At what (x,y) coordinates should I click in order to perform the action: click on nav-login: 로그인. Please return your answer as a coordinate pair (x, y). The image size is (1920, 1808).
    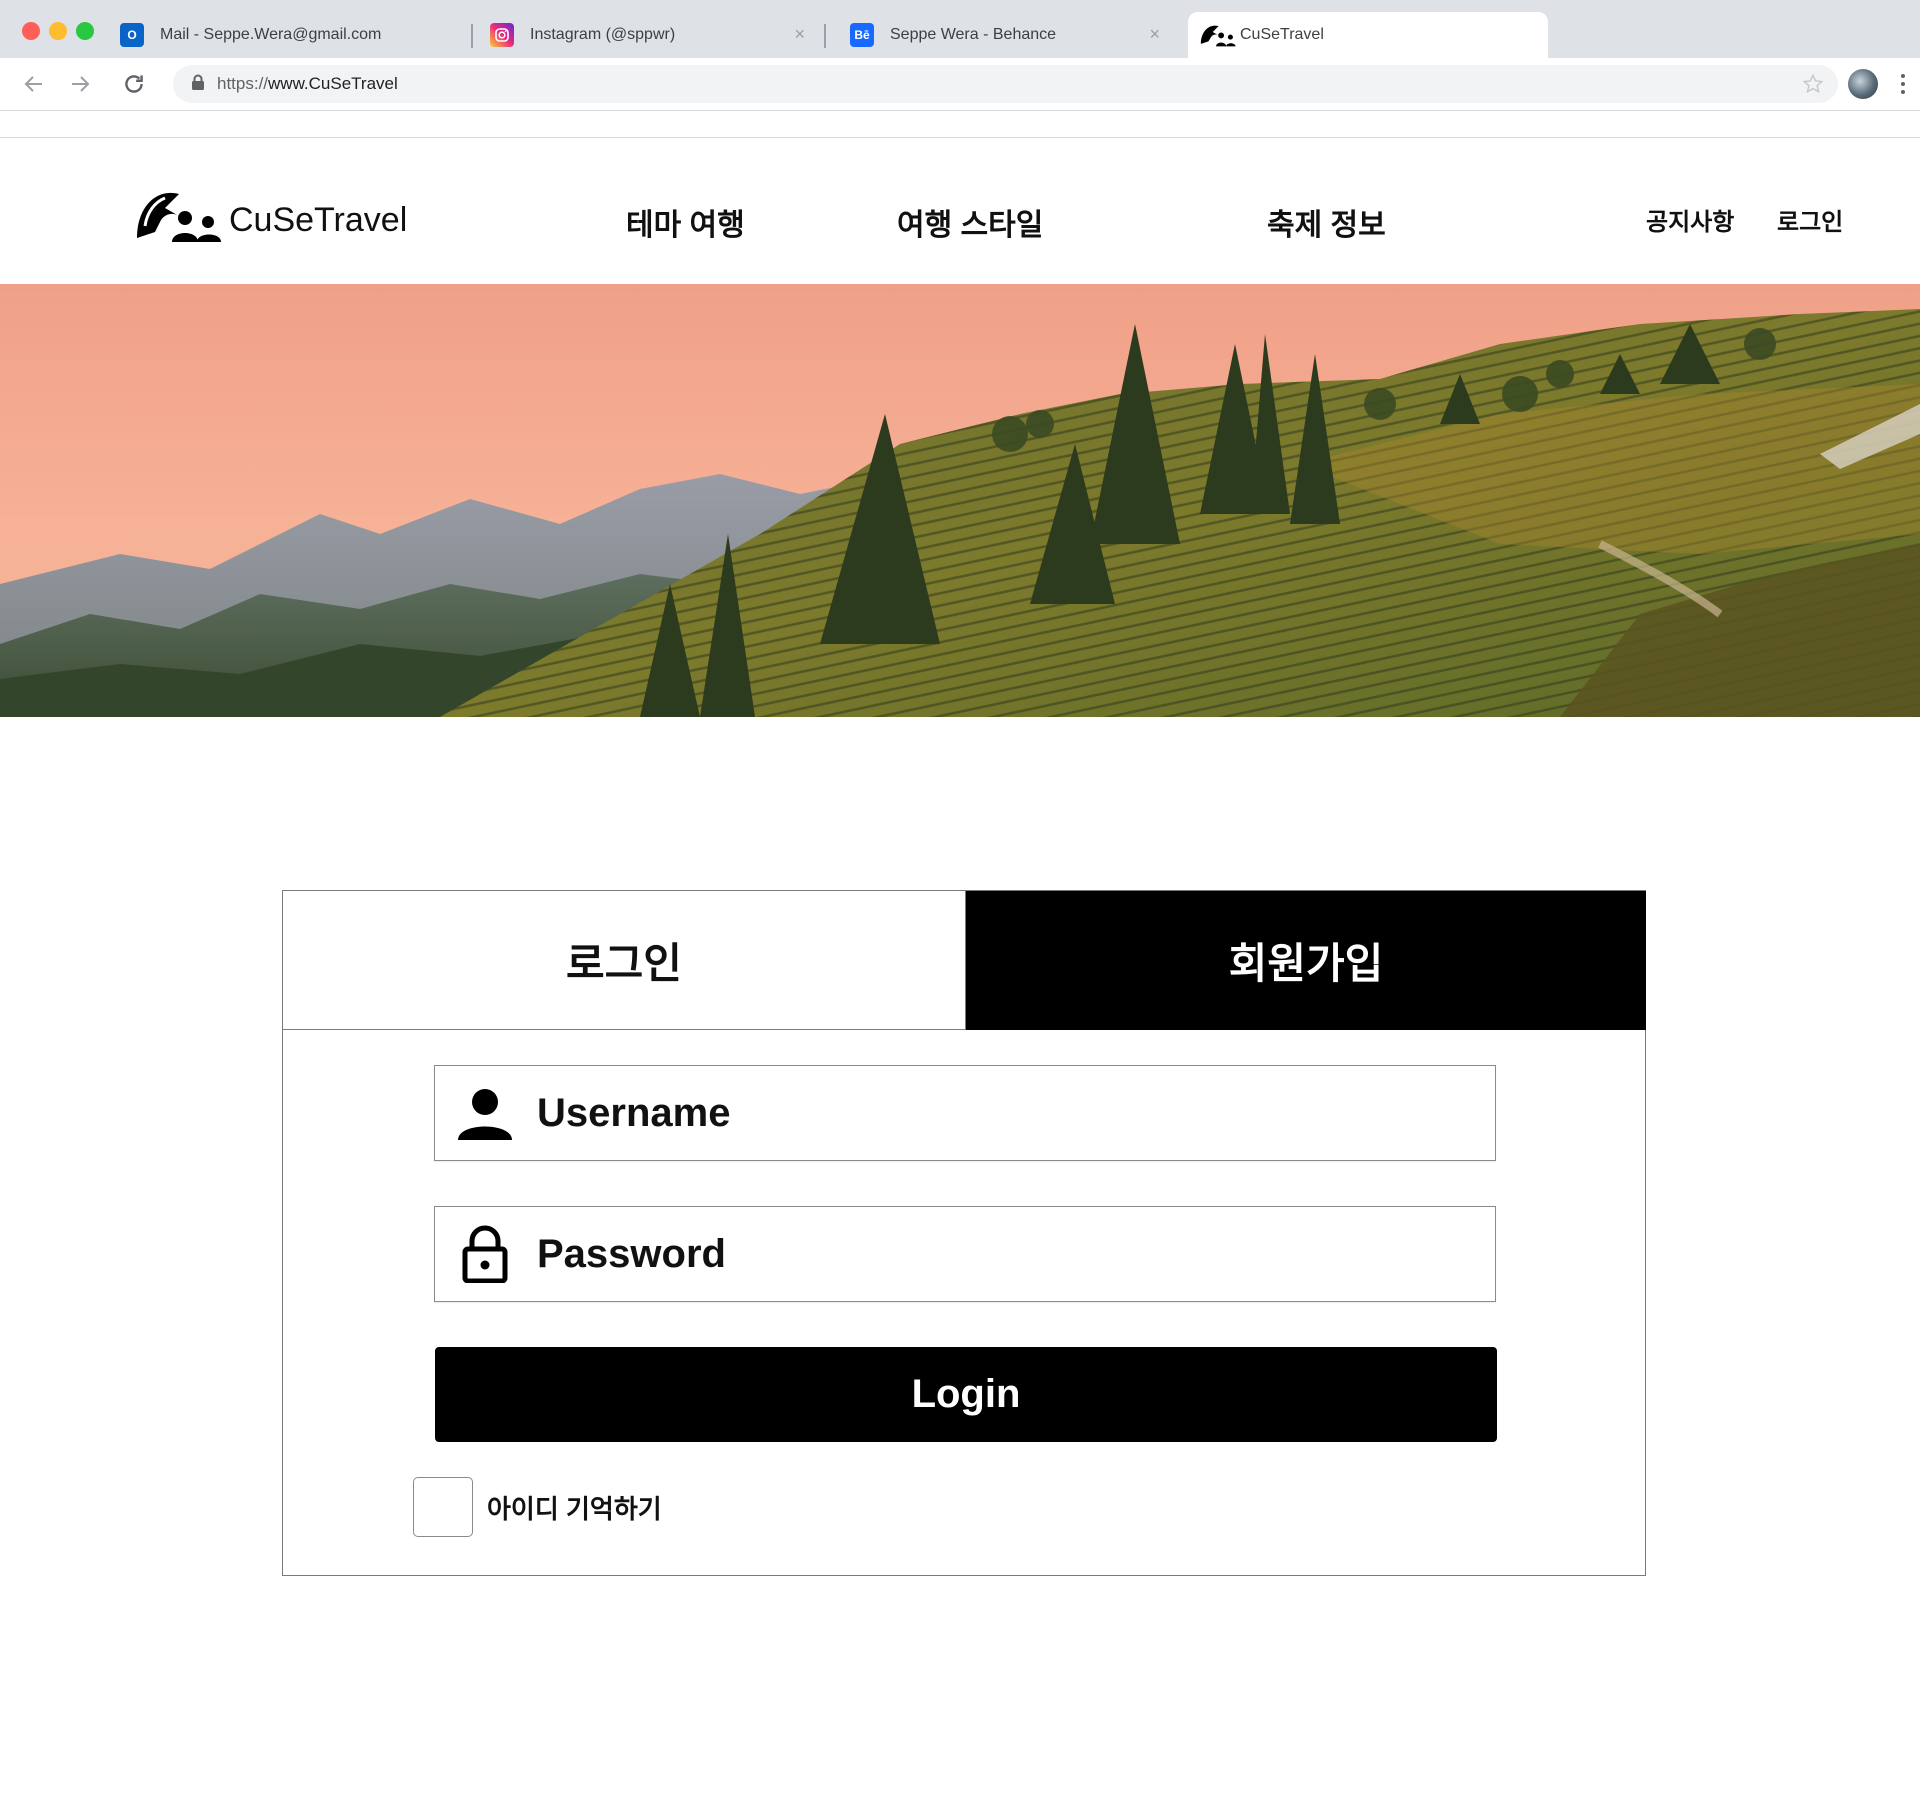
    Looking at the image, I should click on (1810, 219).